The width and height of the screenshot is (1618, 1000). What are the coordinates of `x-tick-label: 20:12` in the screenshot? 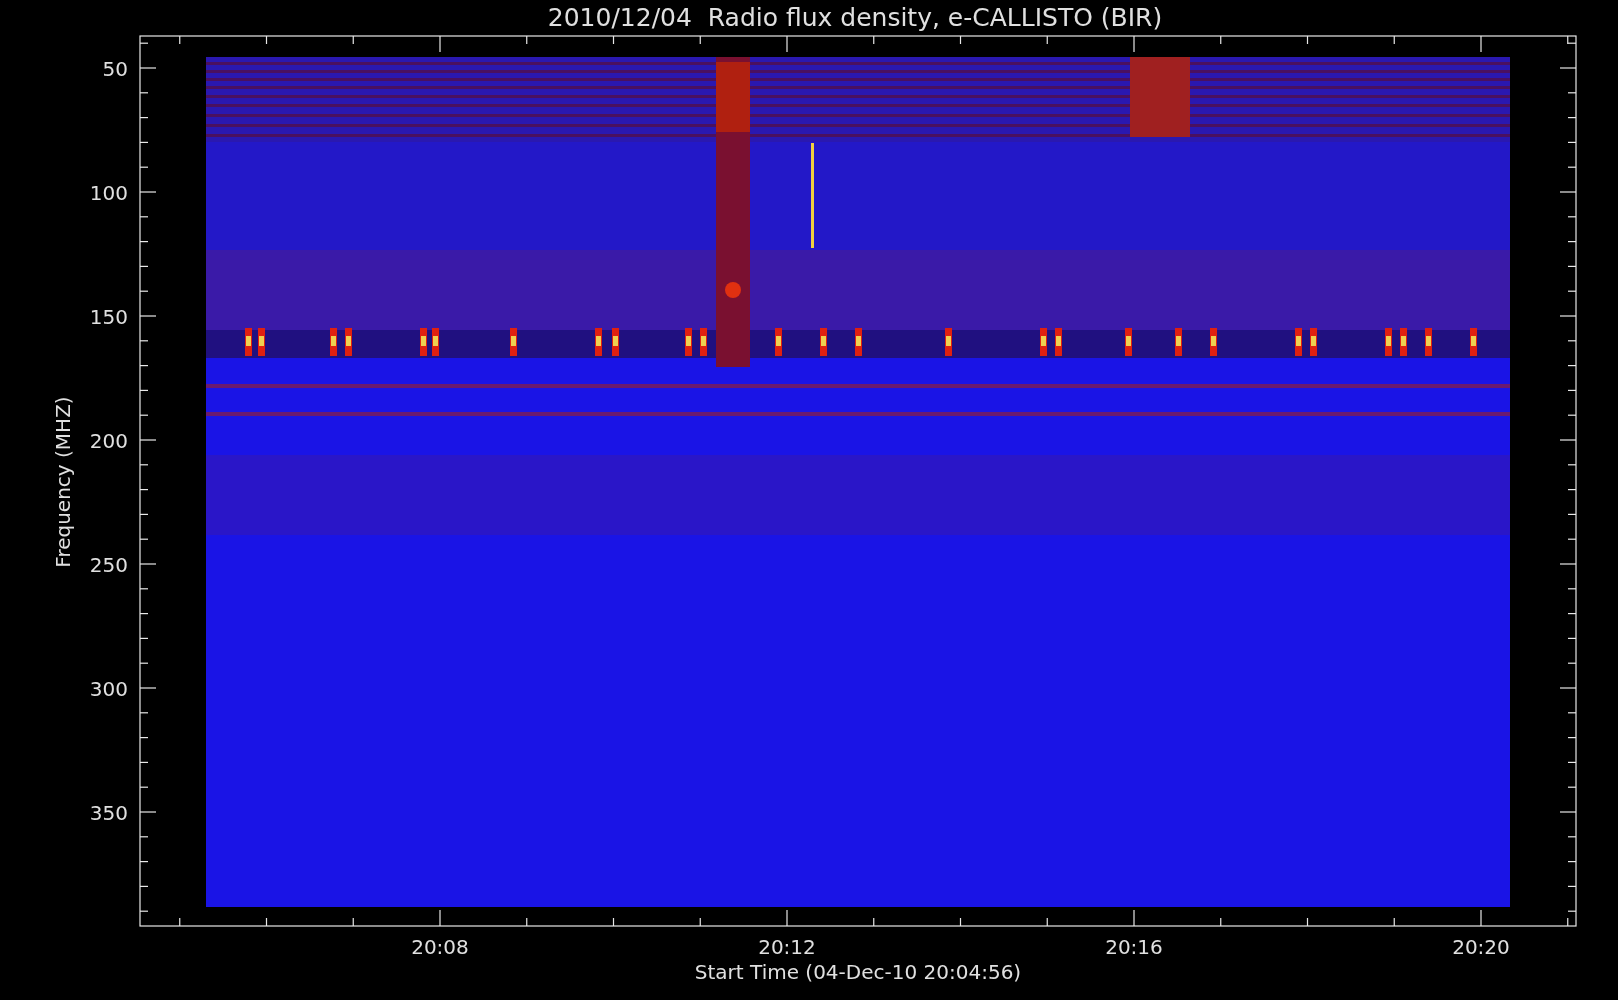 It's located at (787, 947).